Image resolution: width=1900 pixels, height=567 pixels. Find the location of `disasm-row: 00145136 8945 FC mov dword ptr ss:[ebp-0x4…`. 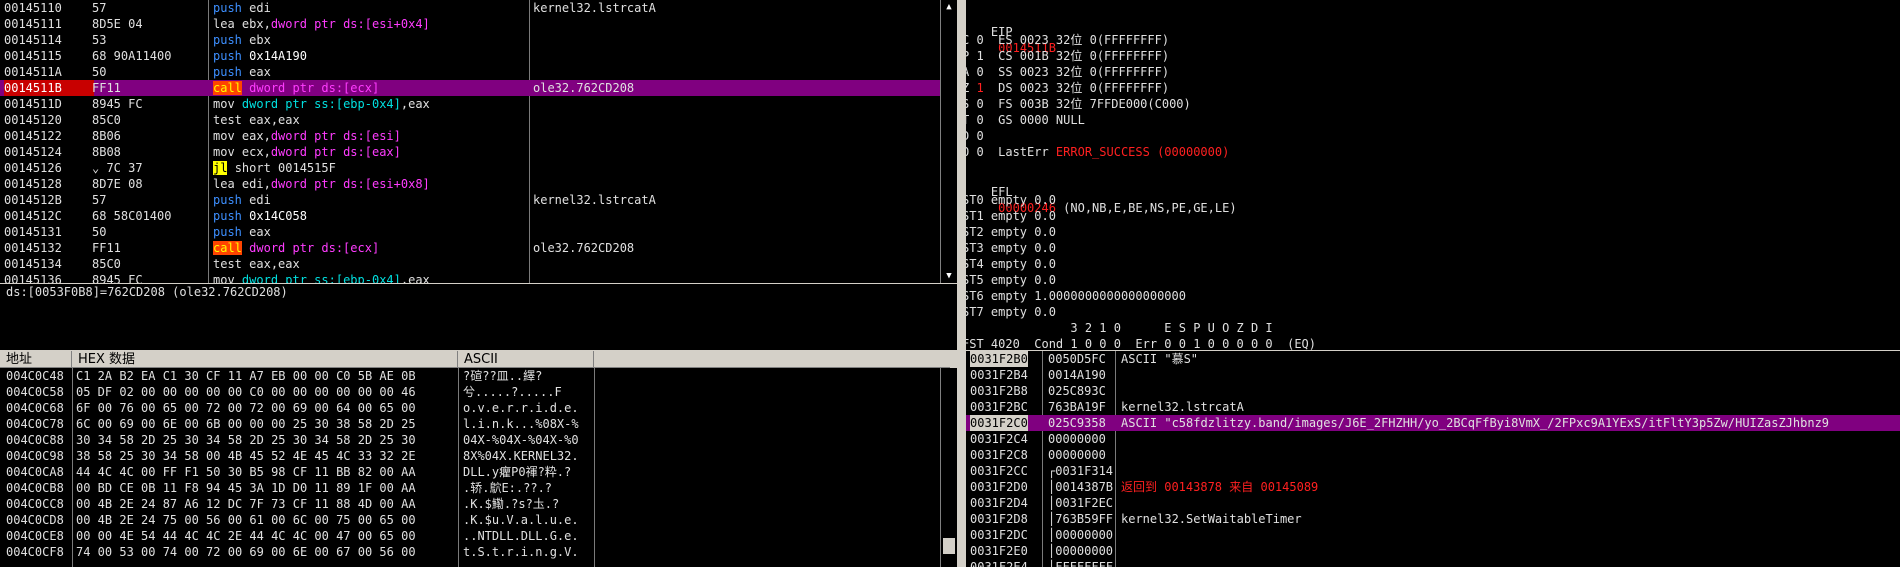

disasm-row: 00145136 8945 FC mov dword ptr ss:[ebp-0x4… is located at coordinates (470, 277).